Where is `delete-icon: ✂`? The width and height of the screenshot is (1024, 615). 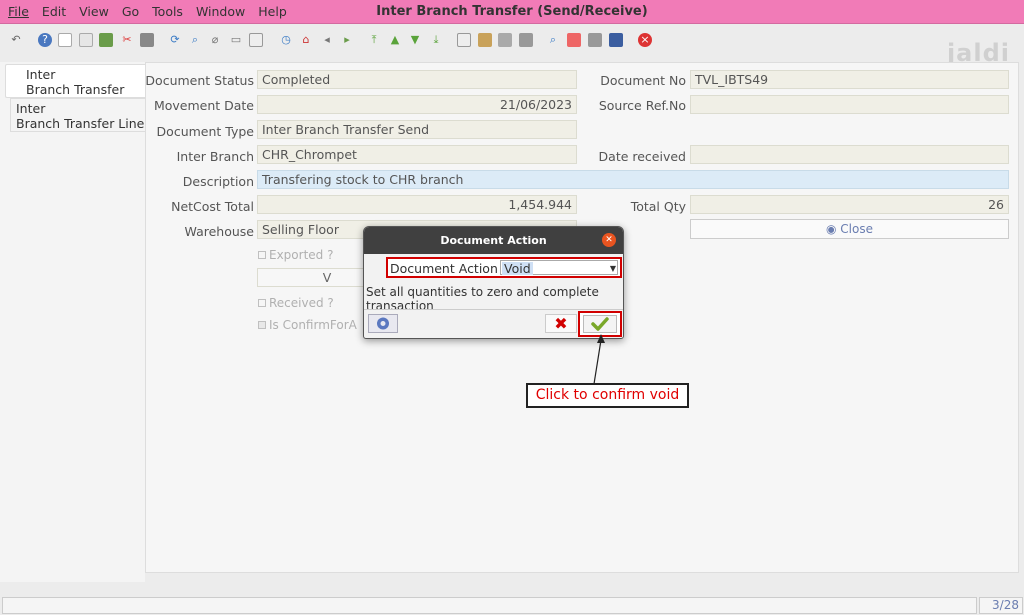 delete-icon: ✂ is located at coordinates (127, 40).